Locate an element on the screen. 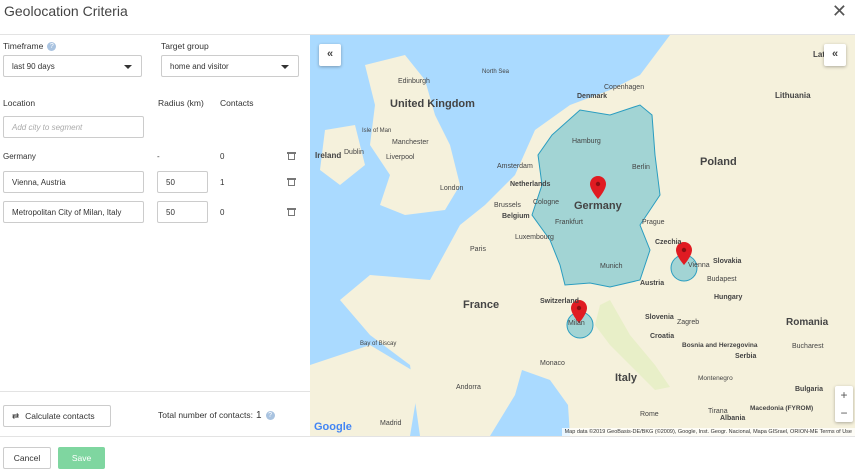 The width and height of the screenshot is (855, 474). location-field: Metropolitan City of Milan, Italy is located at coordinates (73, 212).